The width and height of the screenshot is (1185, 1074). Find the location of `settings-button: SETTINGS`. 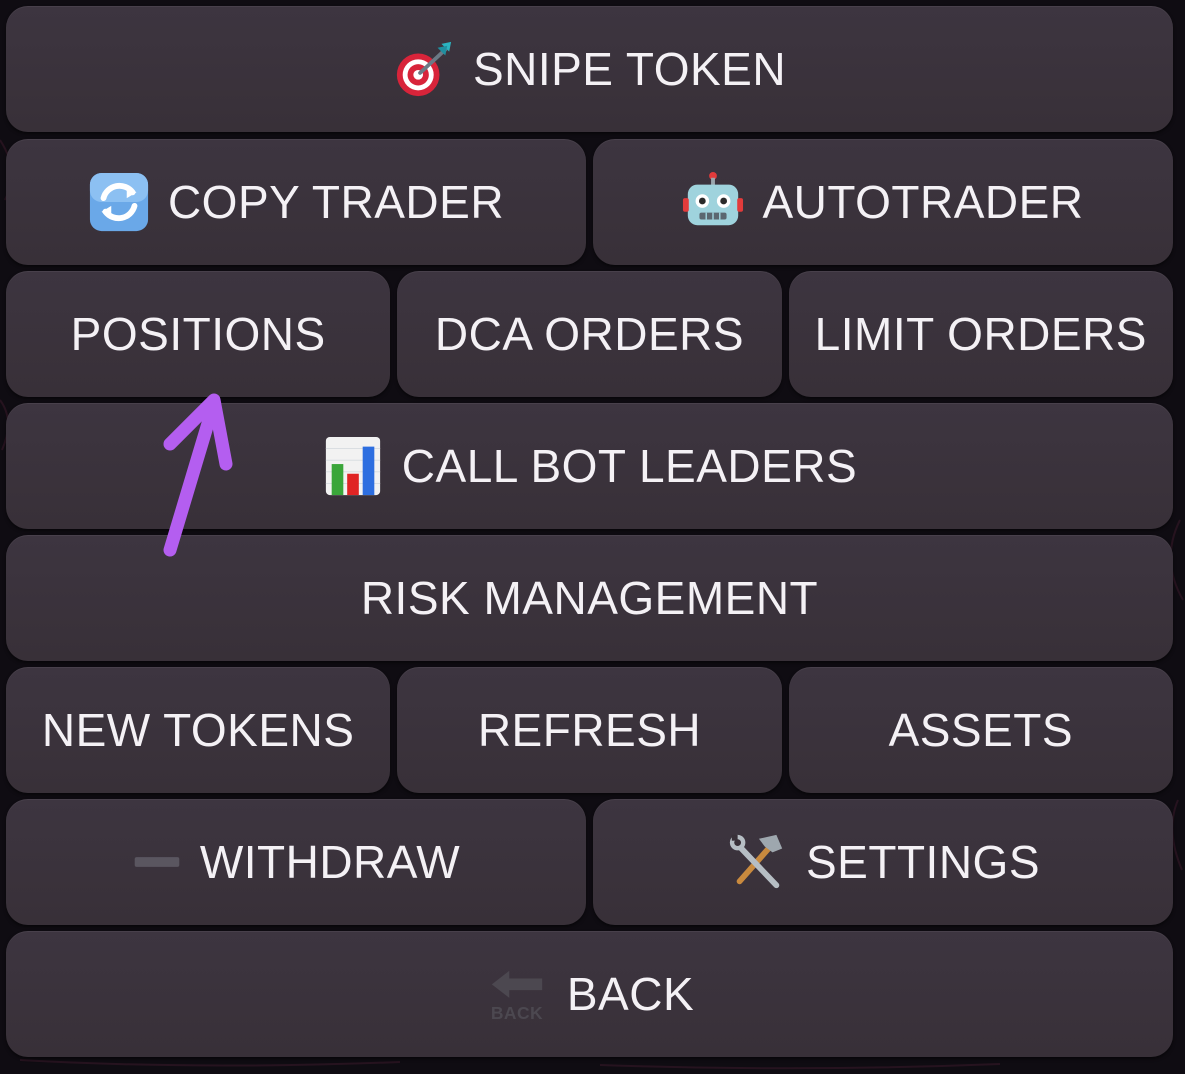

settings-button: SETTINGS is located at coordinates (883, 862).